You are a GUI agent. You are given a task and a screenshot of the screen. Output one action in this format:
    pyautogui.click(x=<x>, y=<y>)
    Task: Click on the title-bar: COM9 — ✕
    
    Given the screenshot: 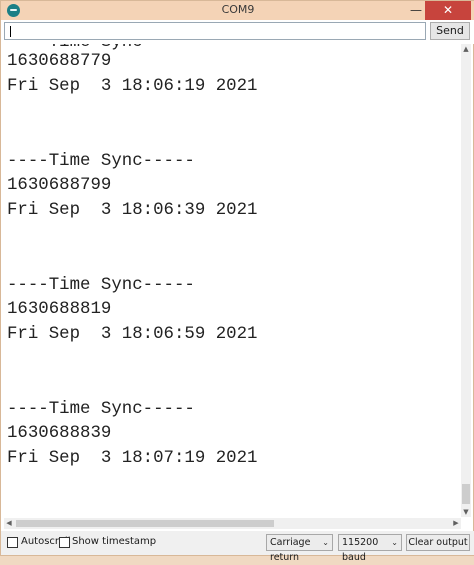 What is the action you would take?
    pyautogui.click(x=237, y=10)
    